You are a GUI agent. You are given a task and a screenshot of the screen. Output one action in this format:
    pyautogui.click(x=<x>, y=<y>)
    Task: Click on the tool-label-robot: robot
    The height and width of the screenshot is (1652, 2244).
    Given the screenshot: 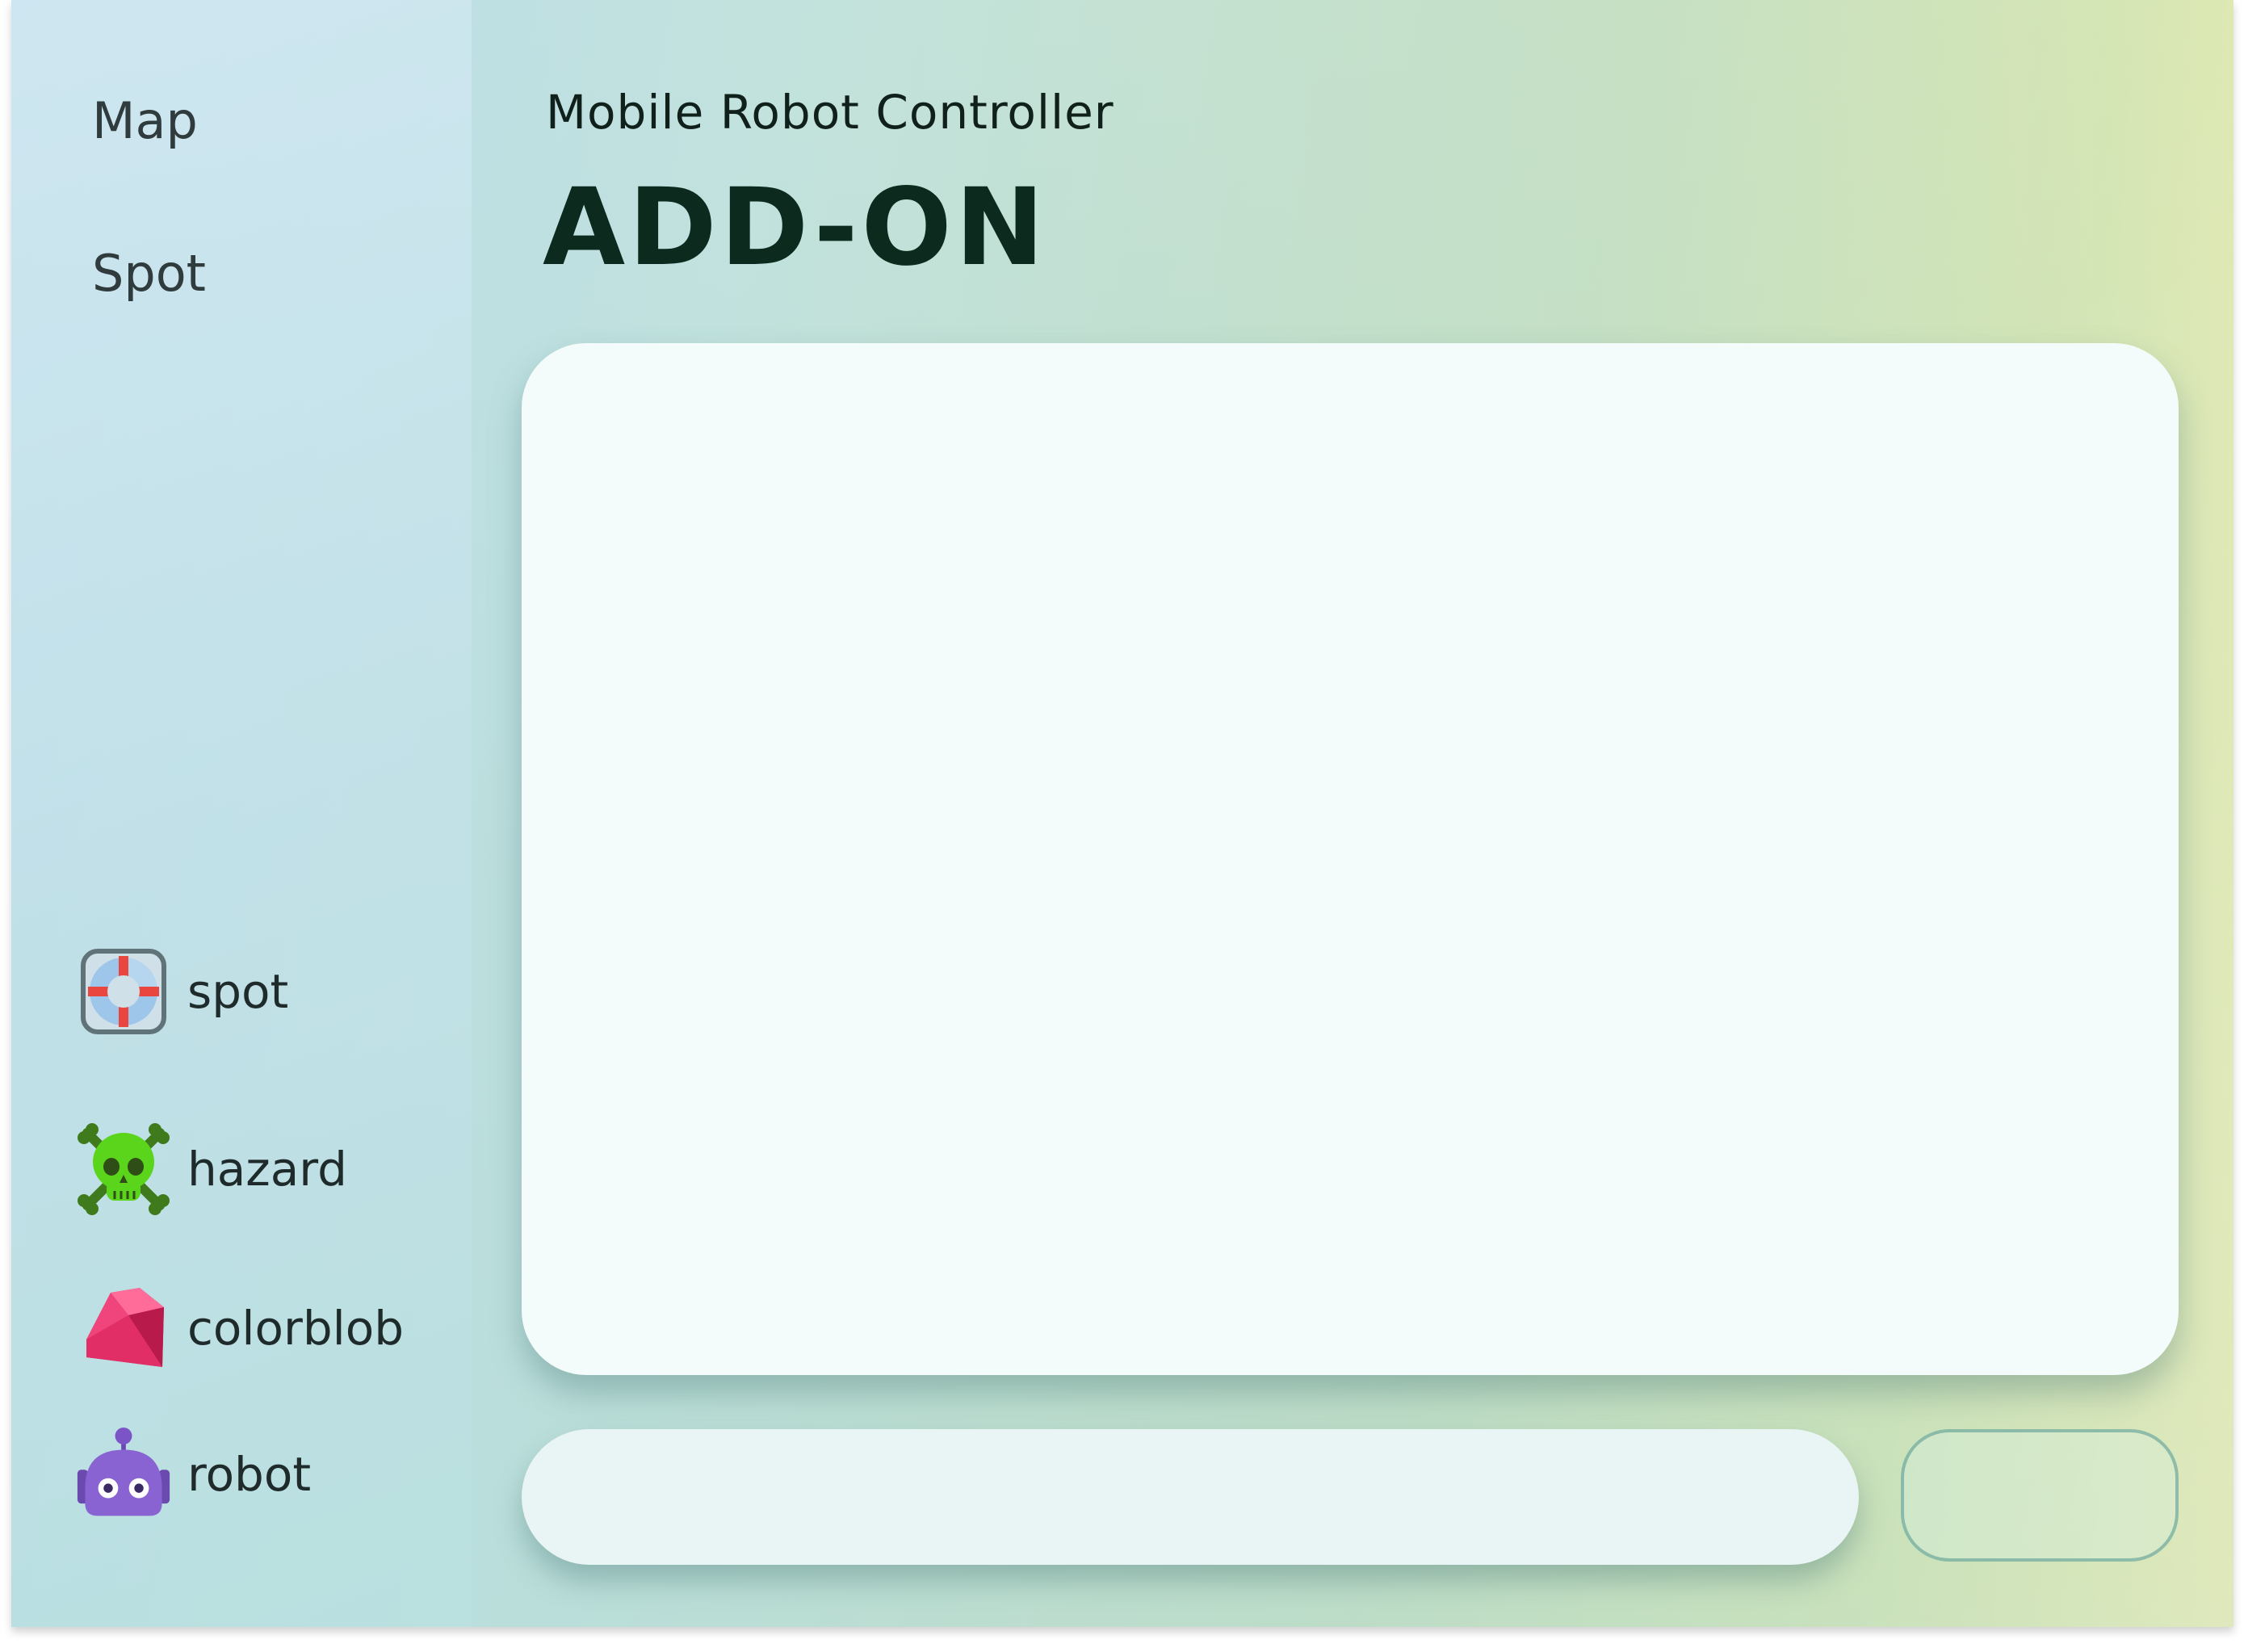 What is the action you would take?
    pyautogui.click(x=250, y=1474)
    